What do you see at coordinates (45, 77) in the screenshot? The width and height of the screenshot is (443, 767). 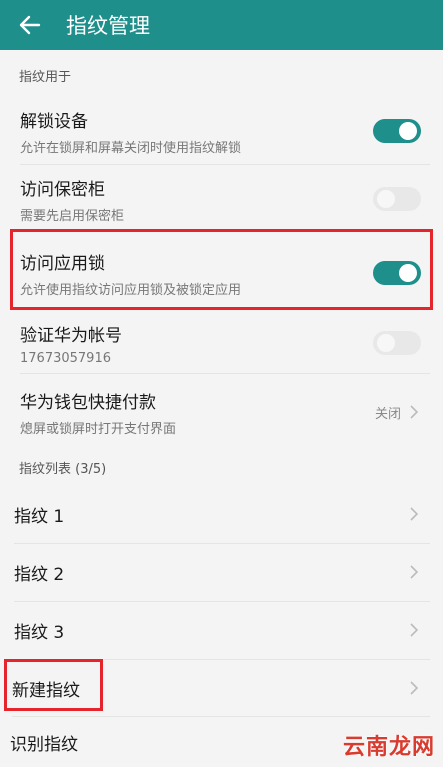 I see `section-header-usage: 指纹用于` at bounding box center [45, 77].